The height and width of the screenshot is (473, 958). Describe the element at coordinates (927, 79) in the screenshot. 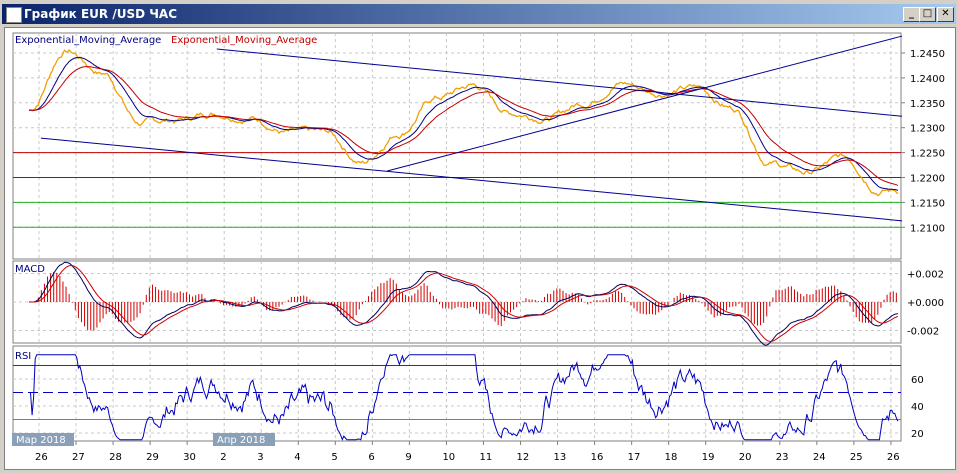

I see `price-tick-label: 1.2400` at that location.